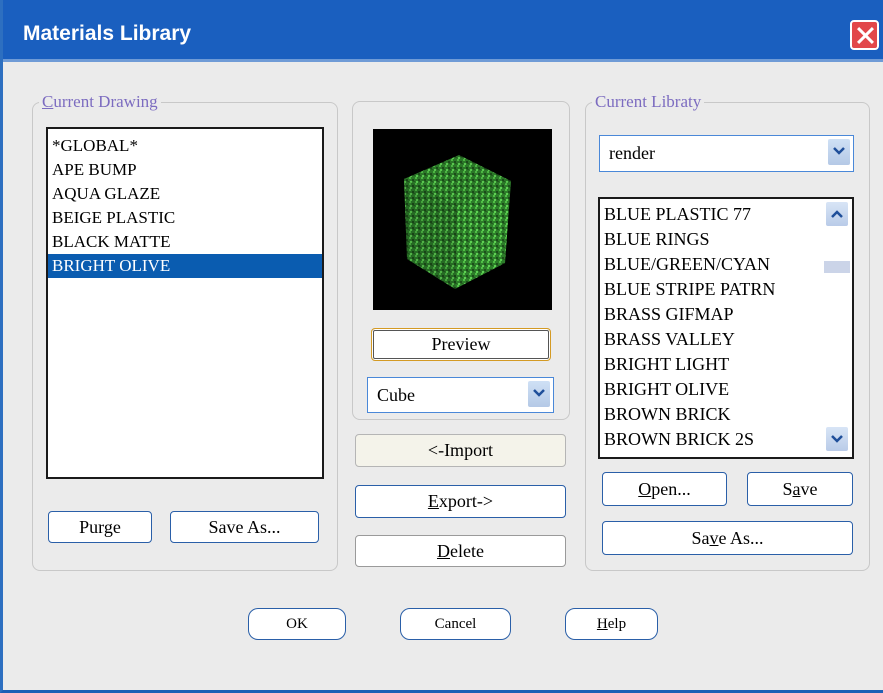 The height and width of the screenshot is (693, 883). I want to click on import-button: <-Import, so click(460, 450).